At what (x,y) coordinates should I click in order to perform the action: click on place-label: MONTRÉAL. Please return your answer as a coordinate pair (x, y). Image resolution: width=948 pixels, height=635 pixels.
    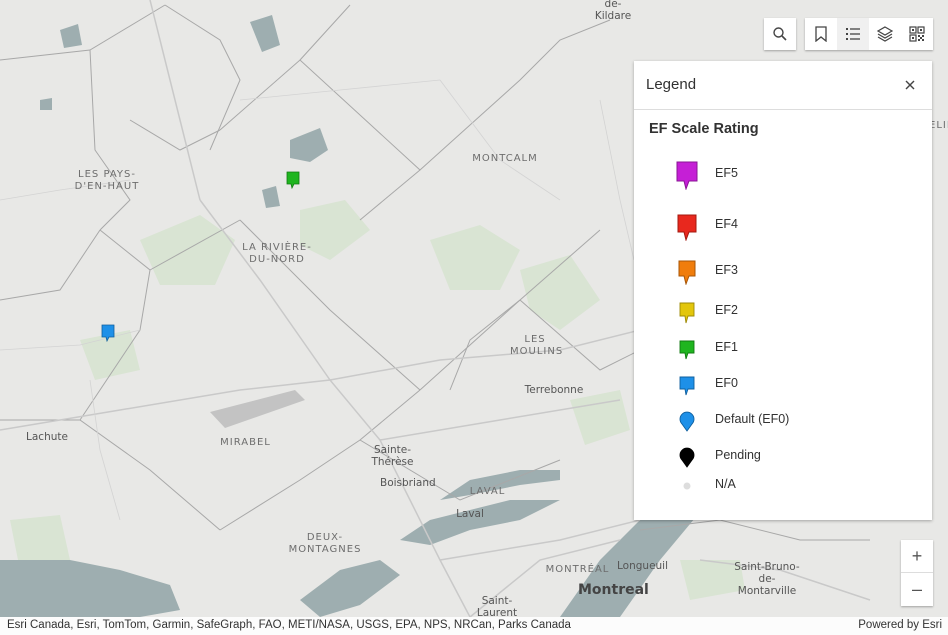
    Looking at the image, I should click on (577, 569).